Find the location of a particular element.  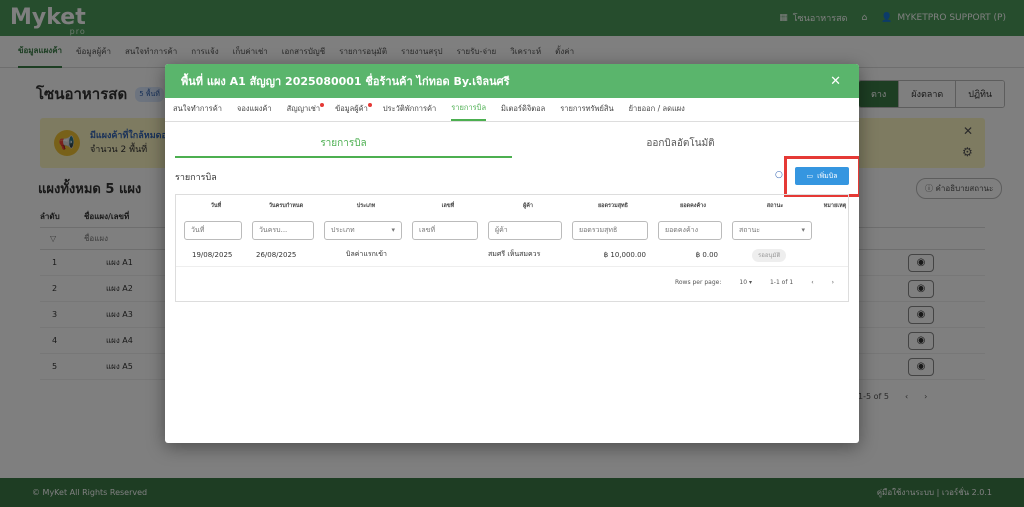

column-header: ยอดรวมสุทธิ is located at coordinates (611, 206).